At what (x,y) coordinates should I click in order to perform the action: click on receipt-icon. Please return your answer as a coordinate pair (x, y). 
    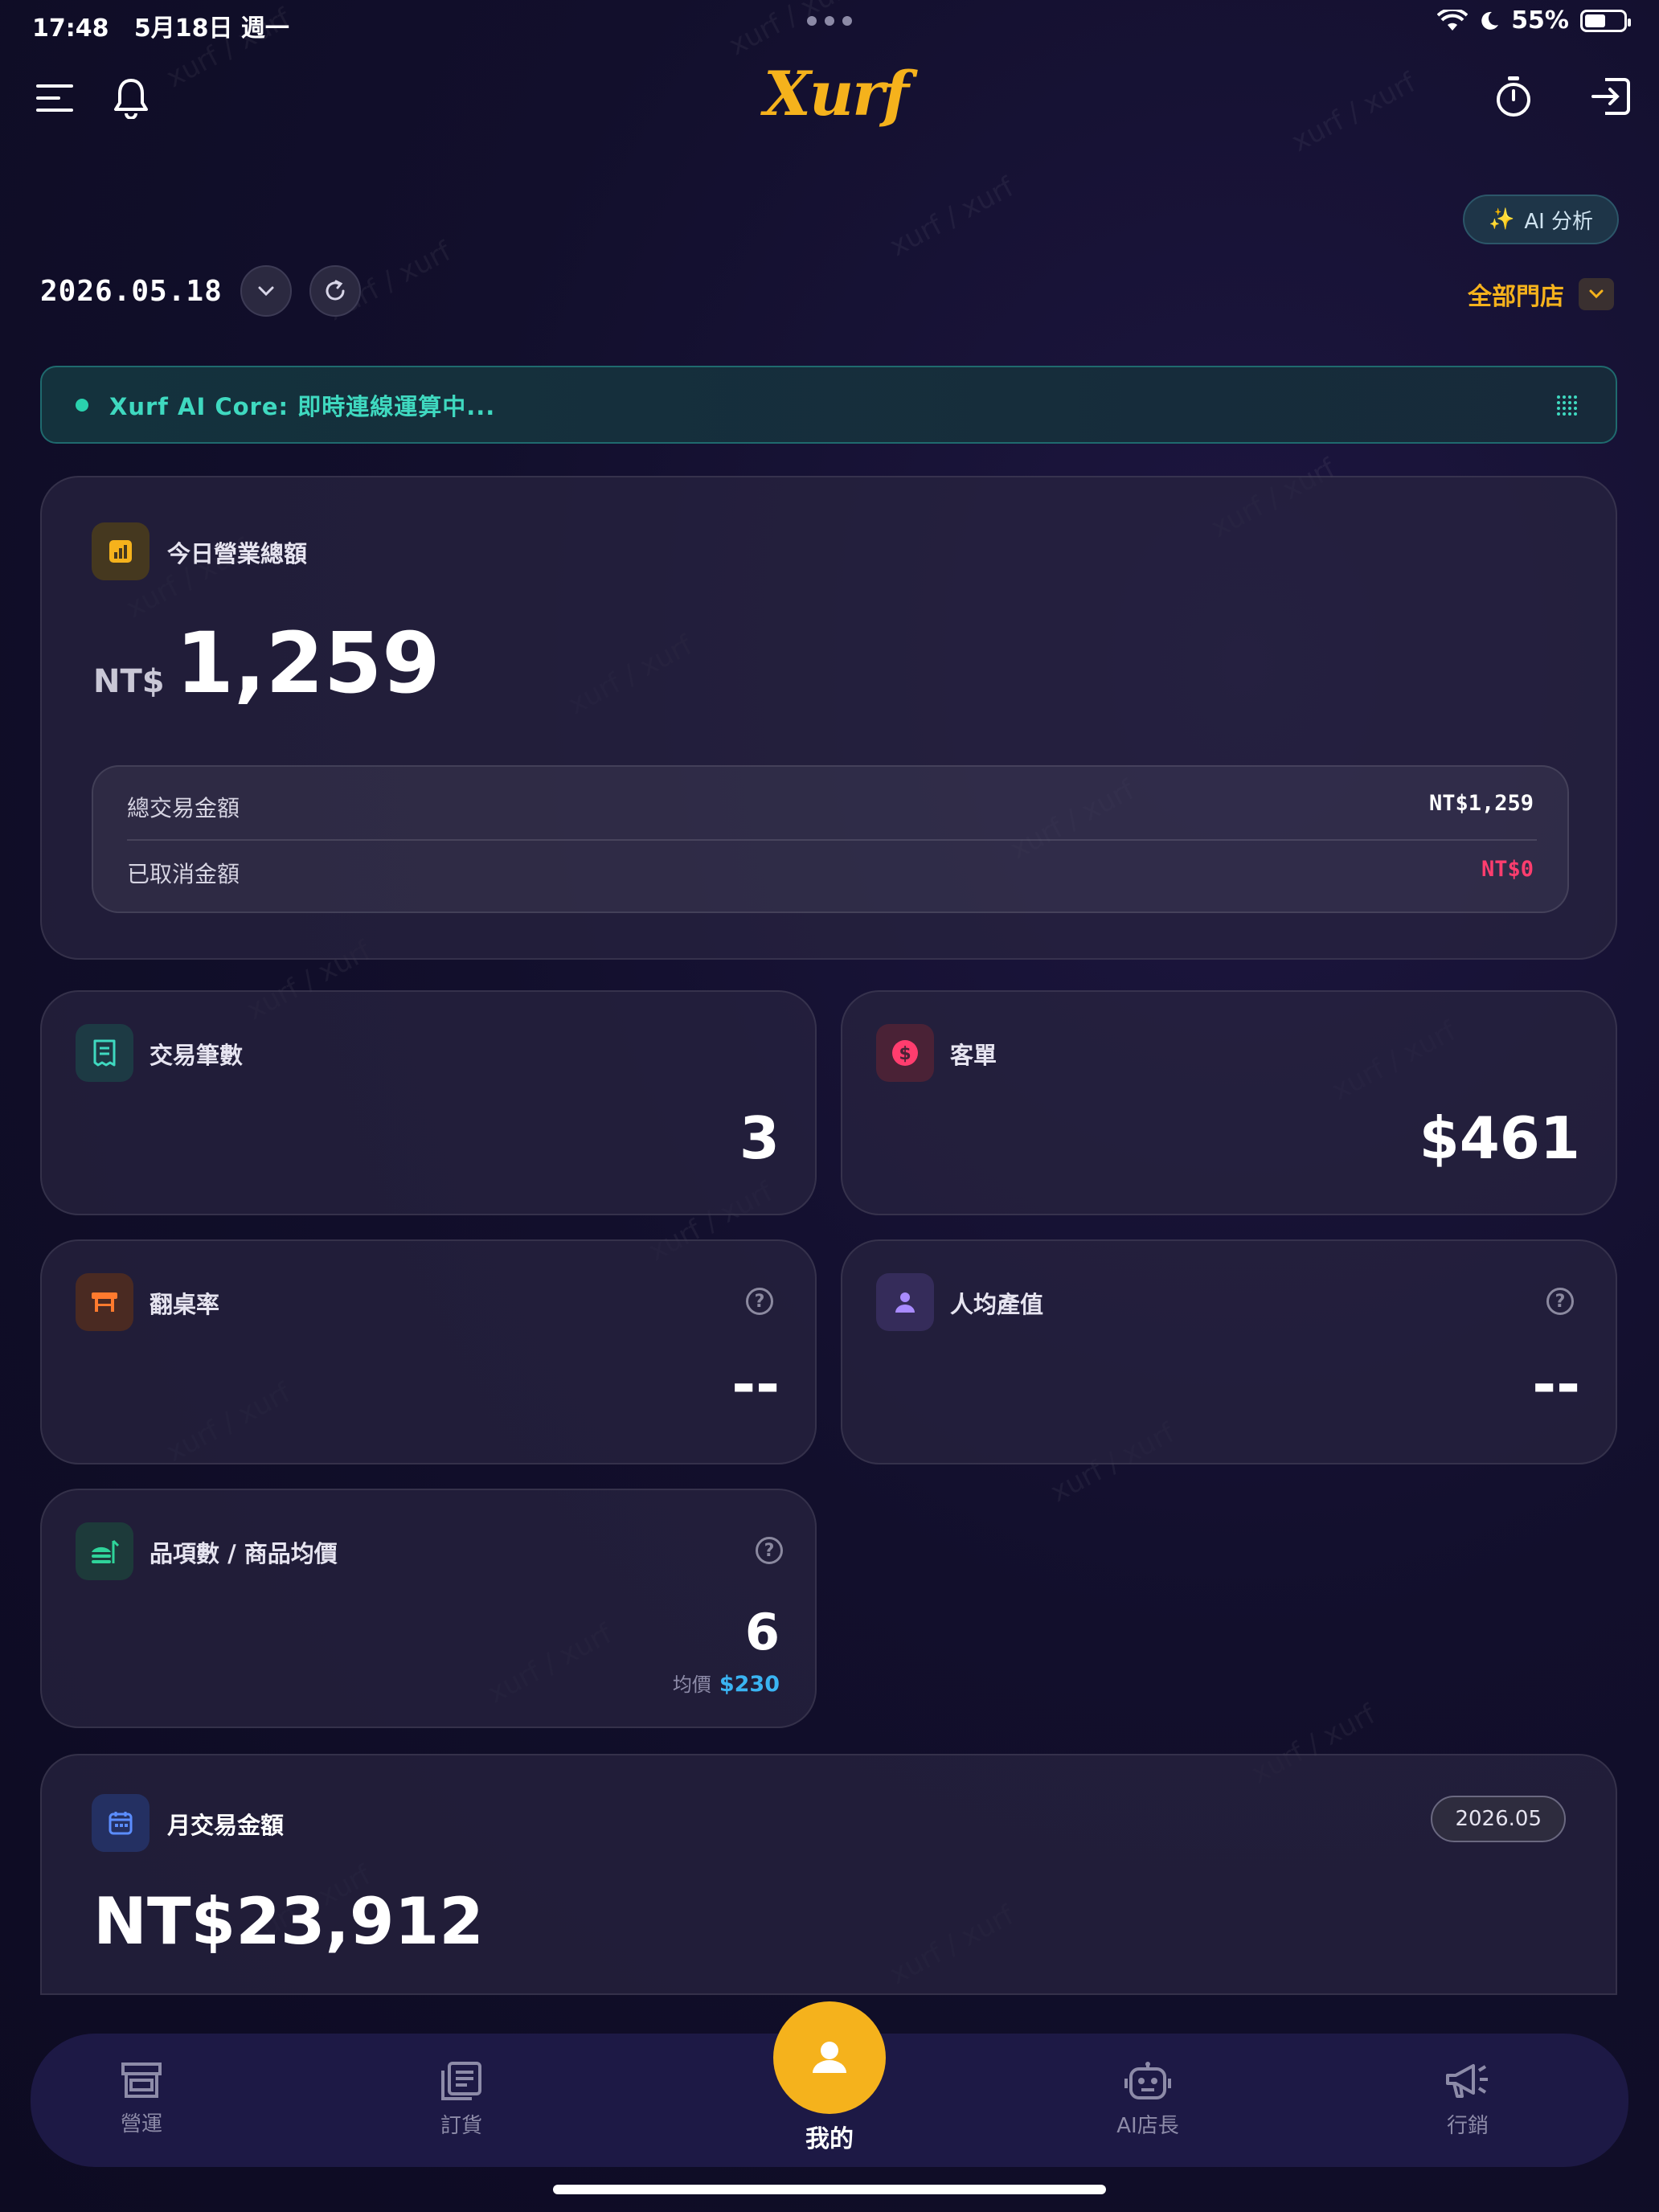
    Looking at the image, I should click on (104, 1053).